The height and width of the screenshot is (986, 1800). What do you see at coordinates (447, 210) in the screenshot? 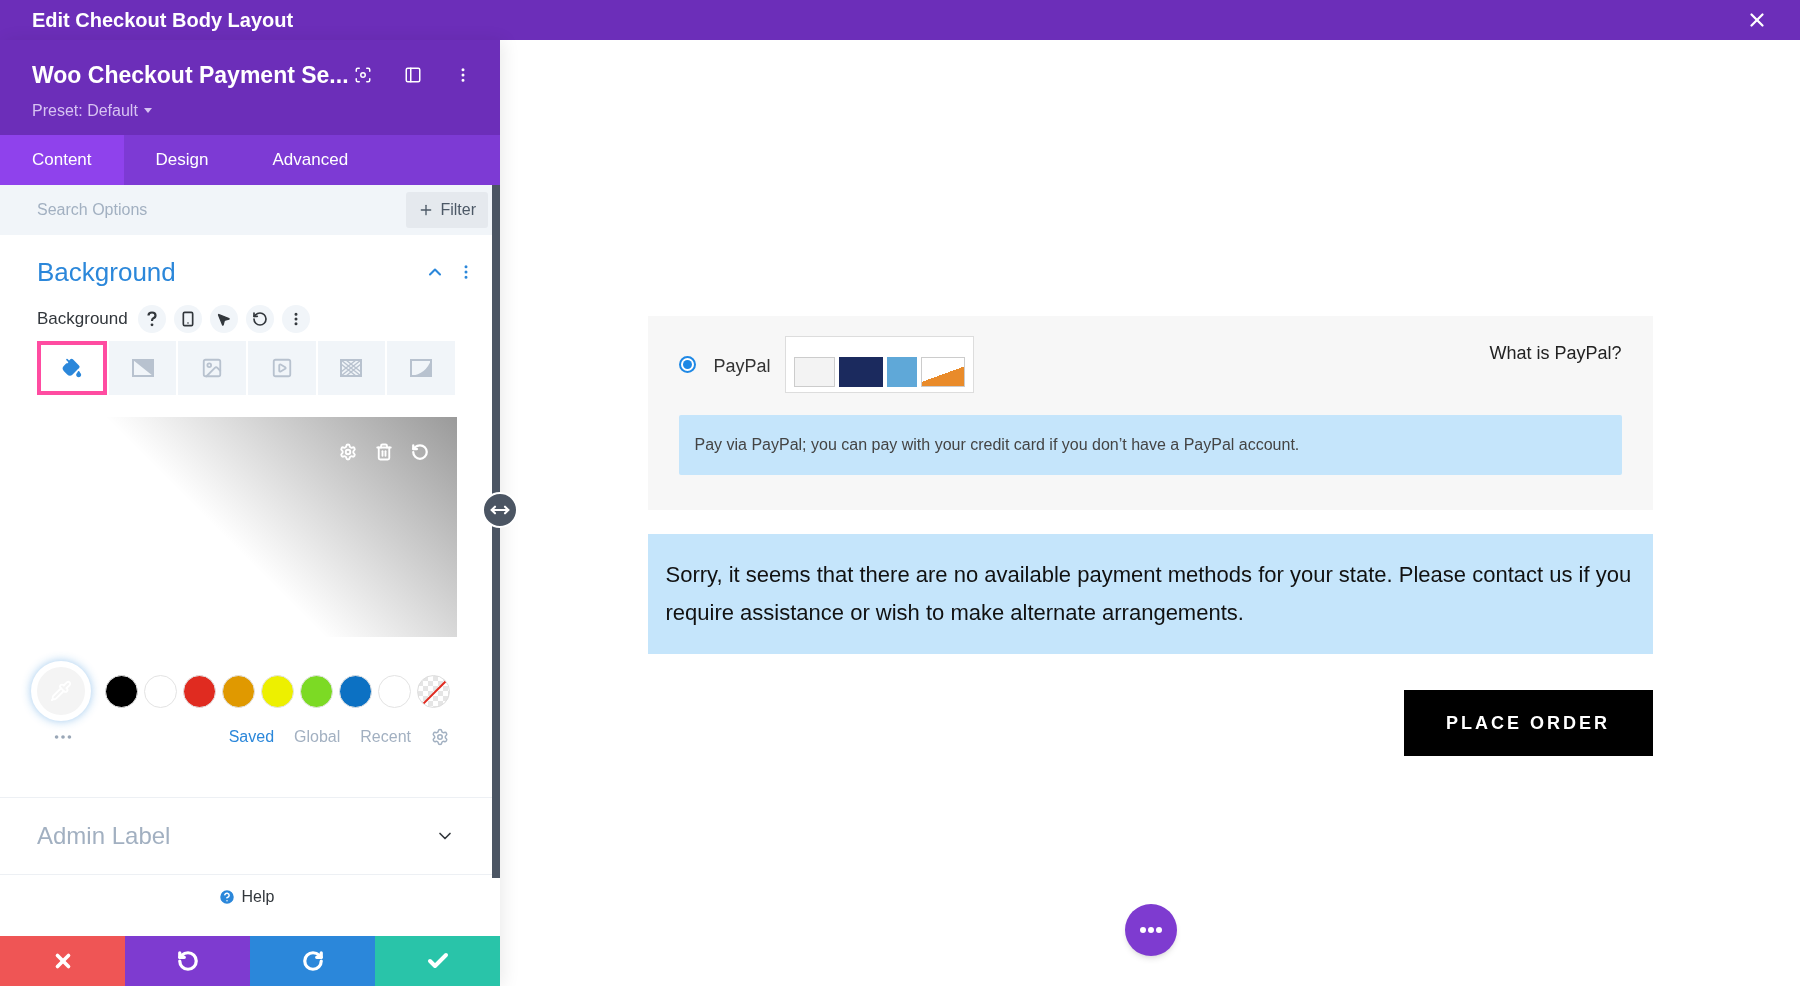
I see `filter-button: Filter` at bounding box center [447, 210].